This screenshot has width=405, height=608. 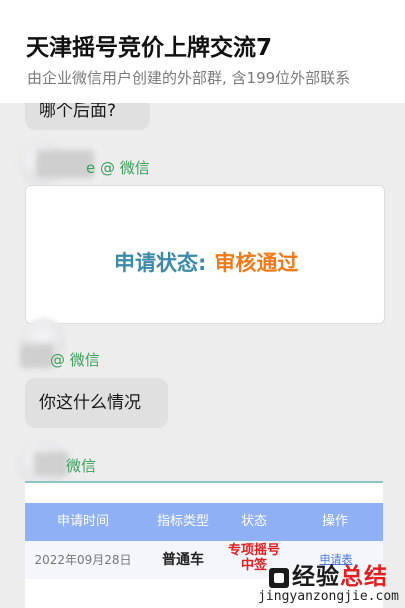 What do you see at coordinates (279, 577) in the screenshot?
I see `watermark-icon` at bounding box center [279, 577].